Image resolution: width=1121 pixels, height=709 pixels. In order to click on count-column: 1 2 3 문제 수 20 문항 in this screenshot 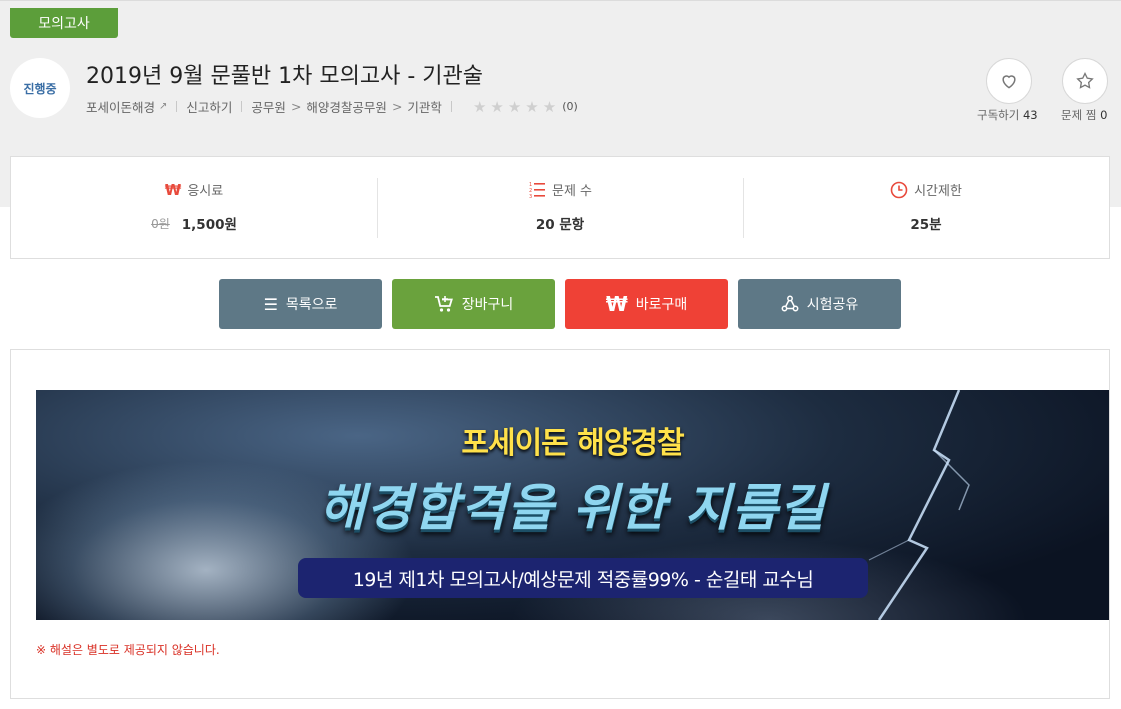, I will do `click(560, 207)`.